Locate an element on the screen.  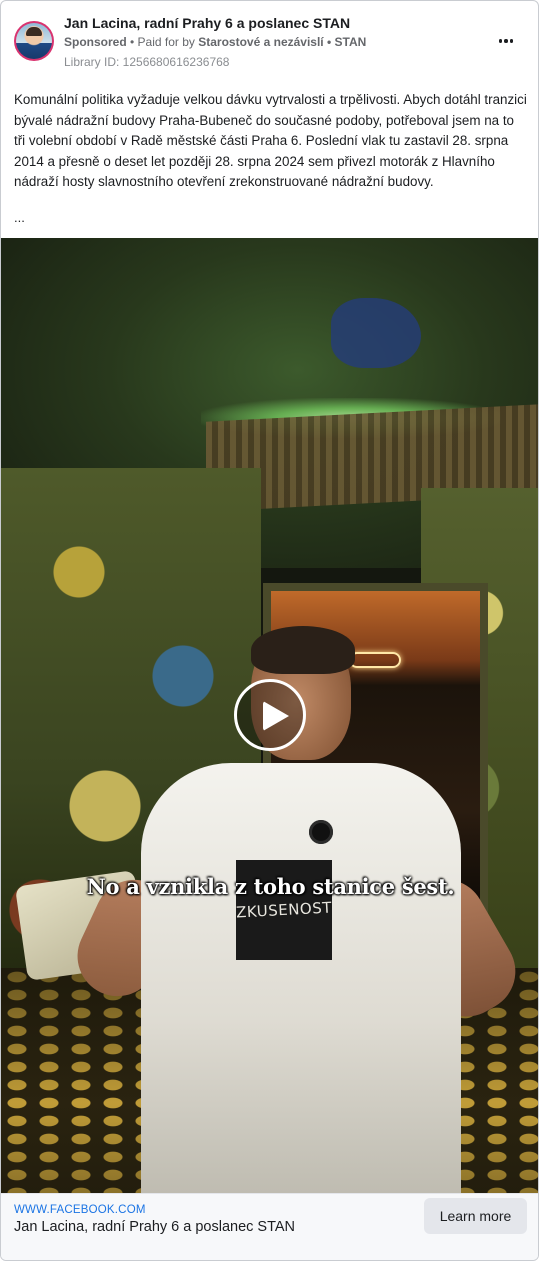
video-subtitle: No a vznikla z toho stanice šest. is located at coordinates (270, 886).